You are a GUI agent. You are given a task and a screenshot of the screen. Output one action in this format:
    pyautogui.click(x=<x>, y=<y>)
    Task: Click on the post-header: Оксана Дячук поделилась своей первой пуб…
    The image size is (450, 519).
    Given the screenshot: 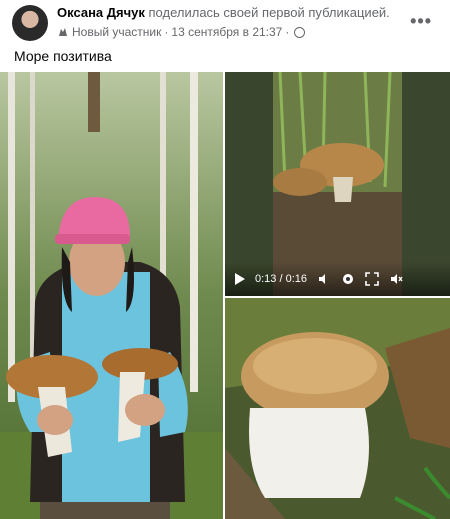 What is the action you would take?
    pyautogui.click(x=226, y=23)
    